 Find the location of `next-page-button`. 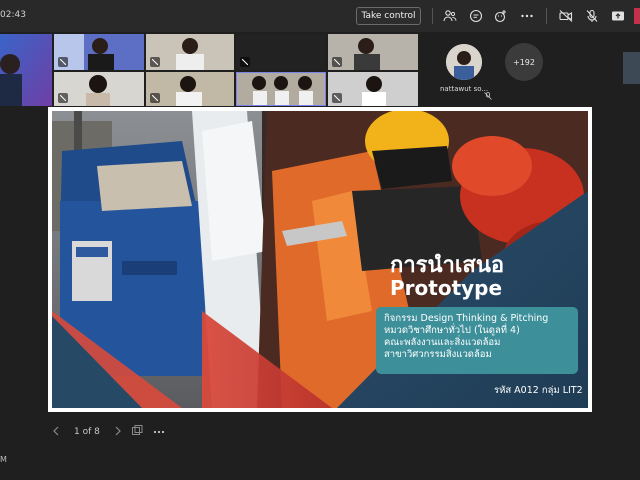

next-page-button is located at coordinates (118, 432).